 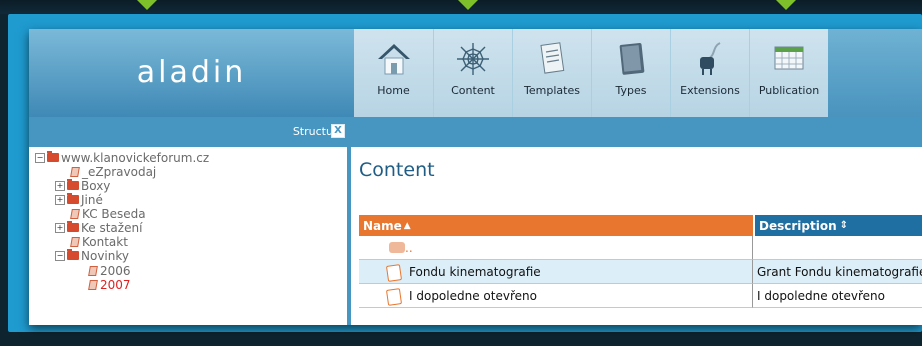 I want to click on nav-publication: Publication, so click(x=788, y=73).